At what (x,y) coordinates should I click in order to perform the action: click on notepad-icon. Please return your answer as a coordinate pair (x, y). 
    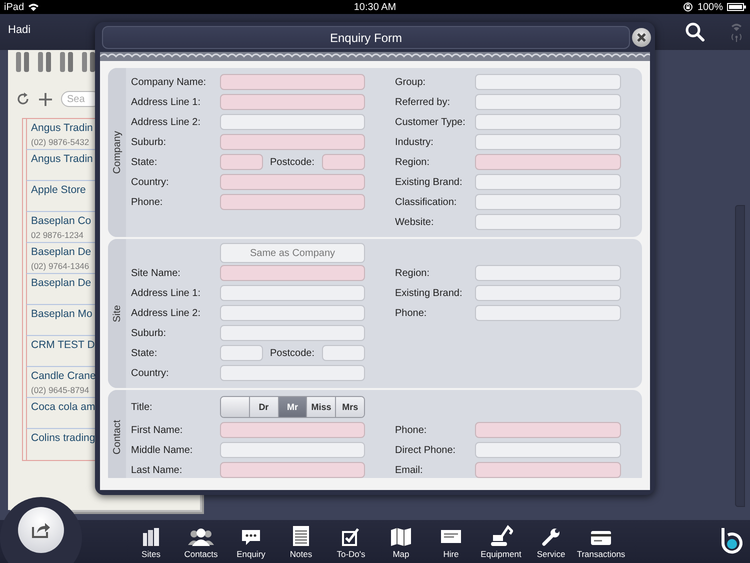
    Looking at the image, I should click on (301, 536).